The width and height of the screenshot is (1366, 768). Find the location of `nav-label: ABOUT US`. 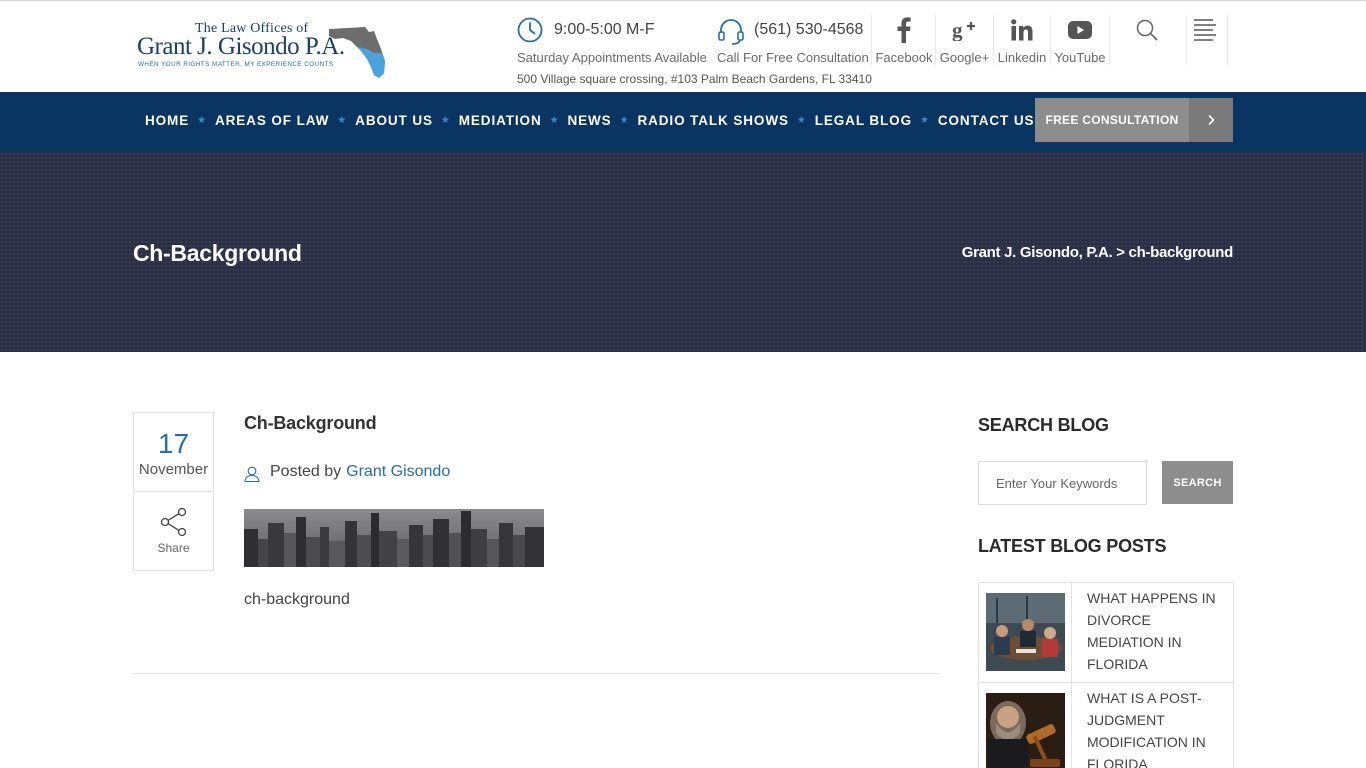

nav-label: ABOUT US is located at coordinates (394, 120).